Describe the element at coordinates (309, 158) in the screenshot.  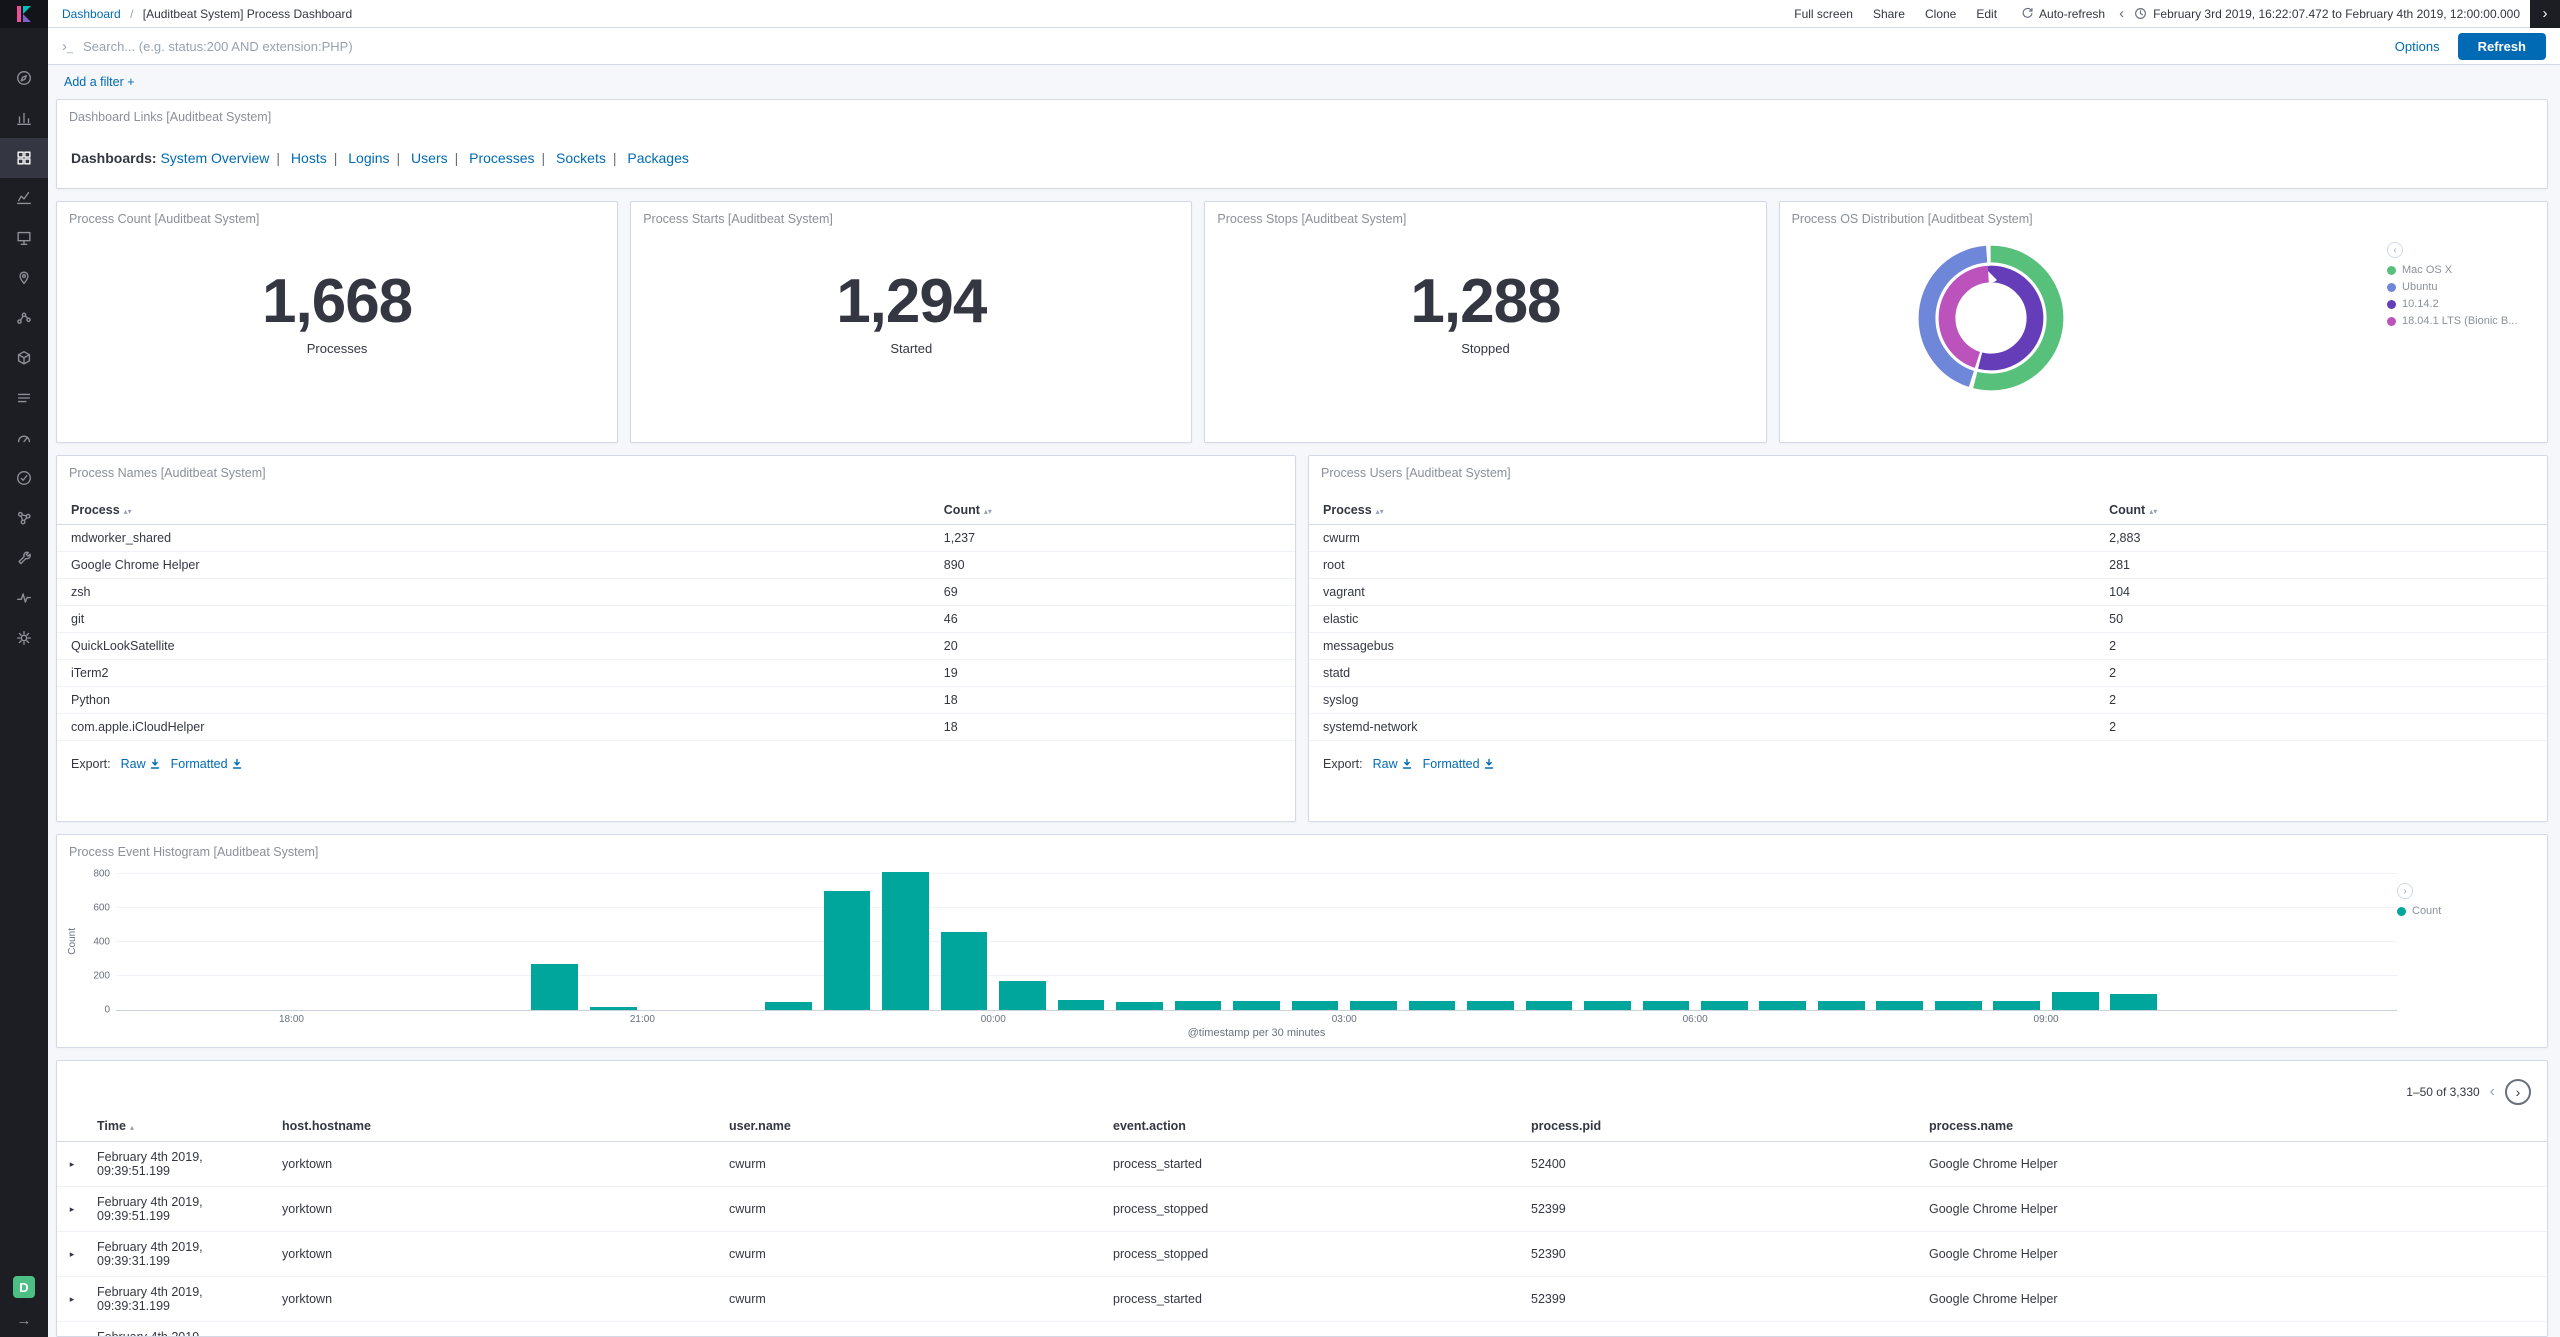
I see `link-hosts: Hosts` at that location.